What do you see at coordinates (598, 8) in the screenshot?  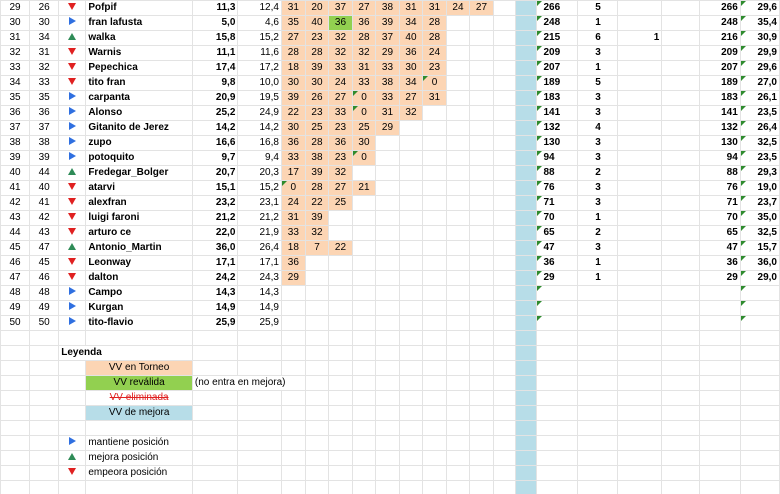 I see `count-cell: 5` at bounding box center [598, 8].